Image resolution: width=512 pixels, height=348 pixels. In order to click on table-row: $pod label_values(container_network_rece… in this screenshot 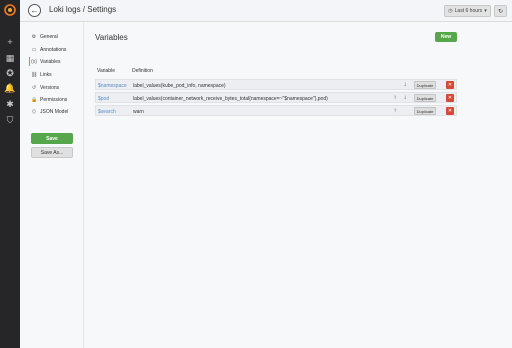, I will do `click(276, 97)`.